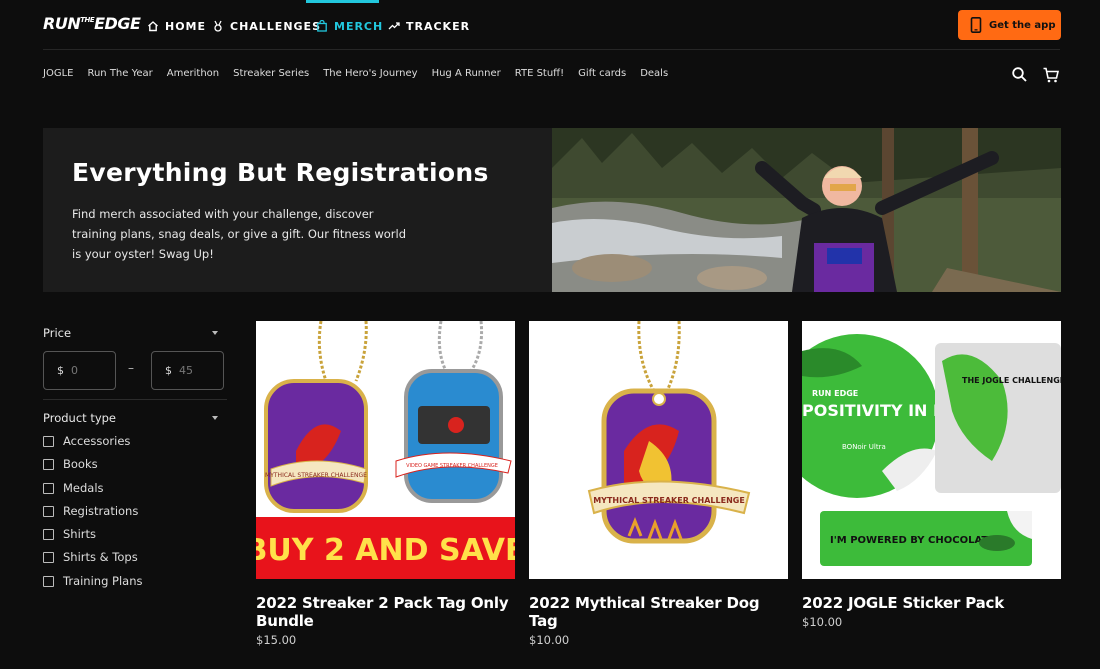  What do you see at coordinates (275, 26) in the screenshot?
I see `nav-challenges-label: CHALLENGES` at bounding box center [275, 26].